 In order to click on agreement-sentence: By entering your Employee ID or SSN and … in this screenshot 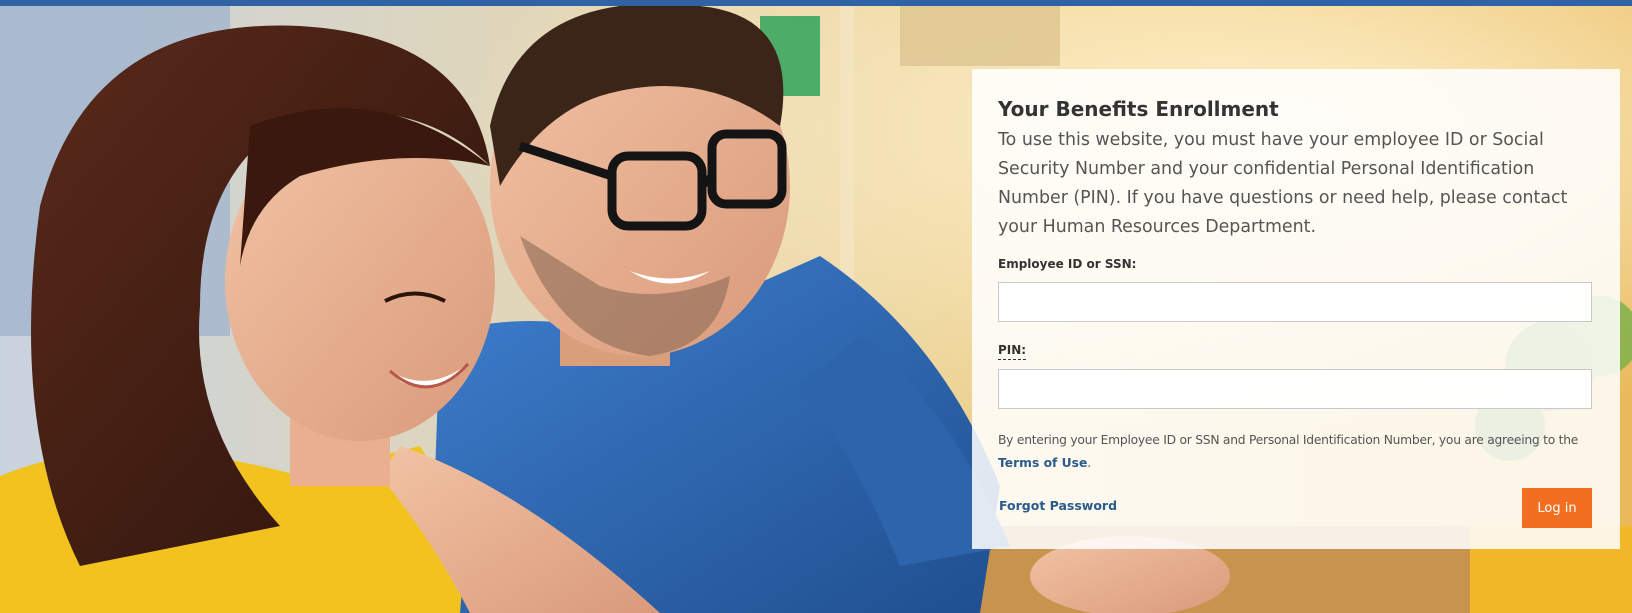, I will do `click(1288, 440)`.